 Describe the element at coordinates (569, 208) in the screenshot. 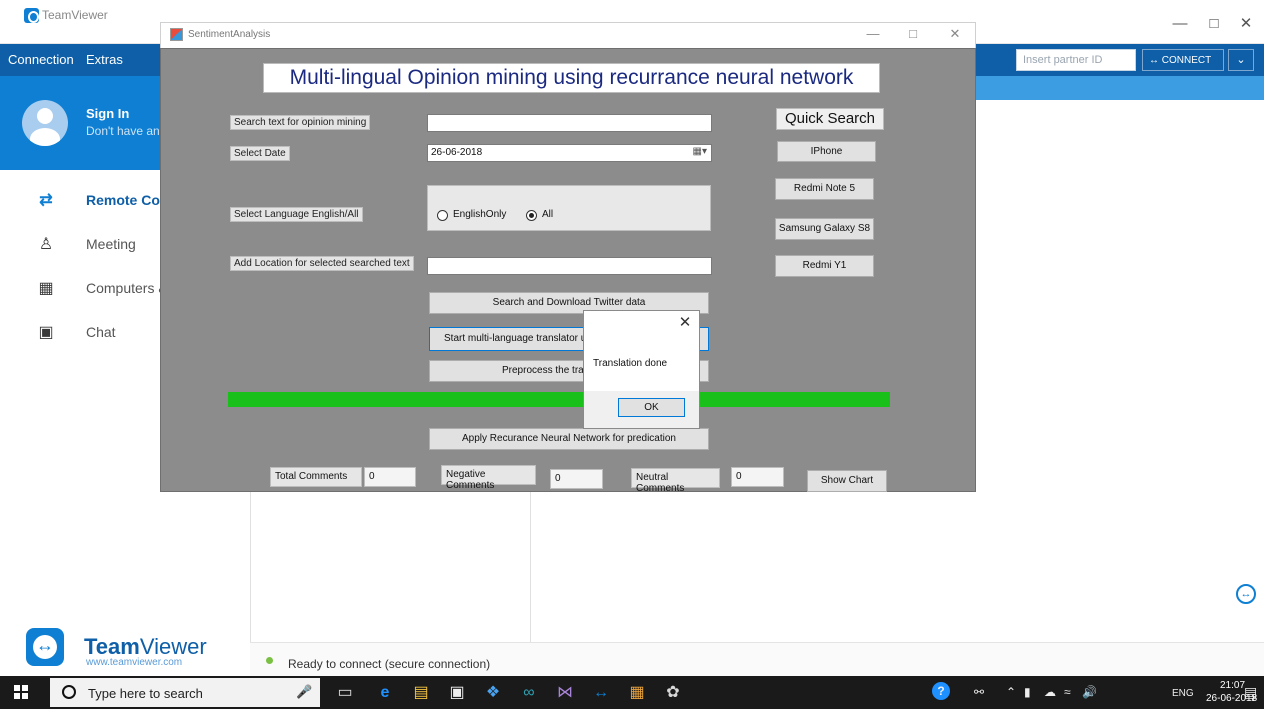

I see `language-group` at that location.